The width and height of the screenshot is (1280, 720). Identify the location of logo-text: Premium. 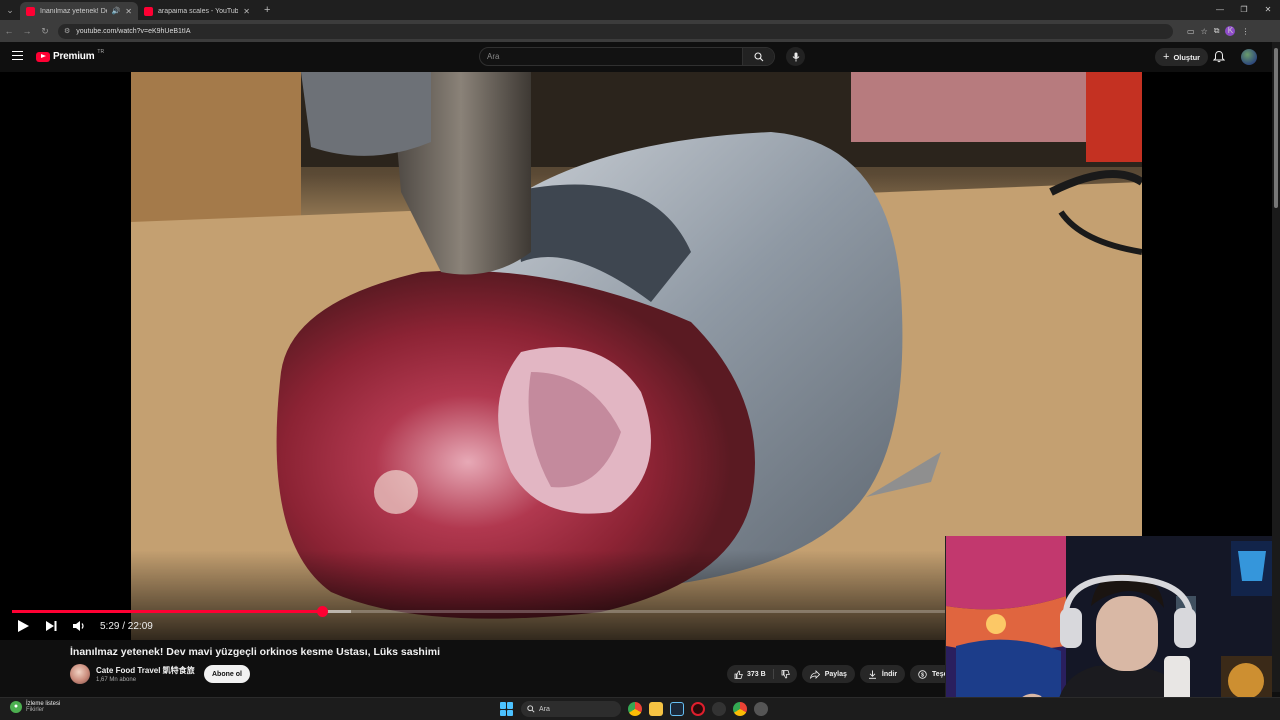
(74, 56).